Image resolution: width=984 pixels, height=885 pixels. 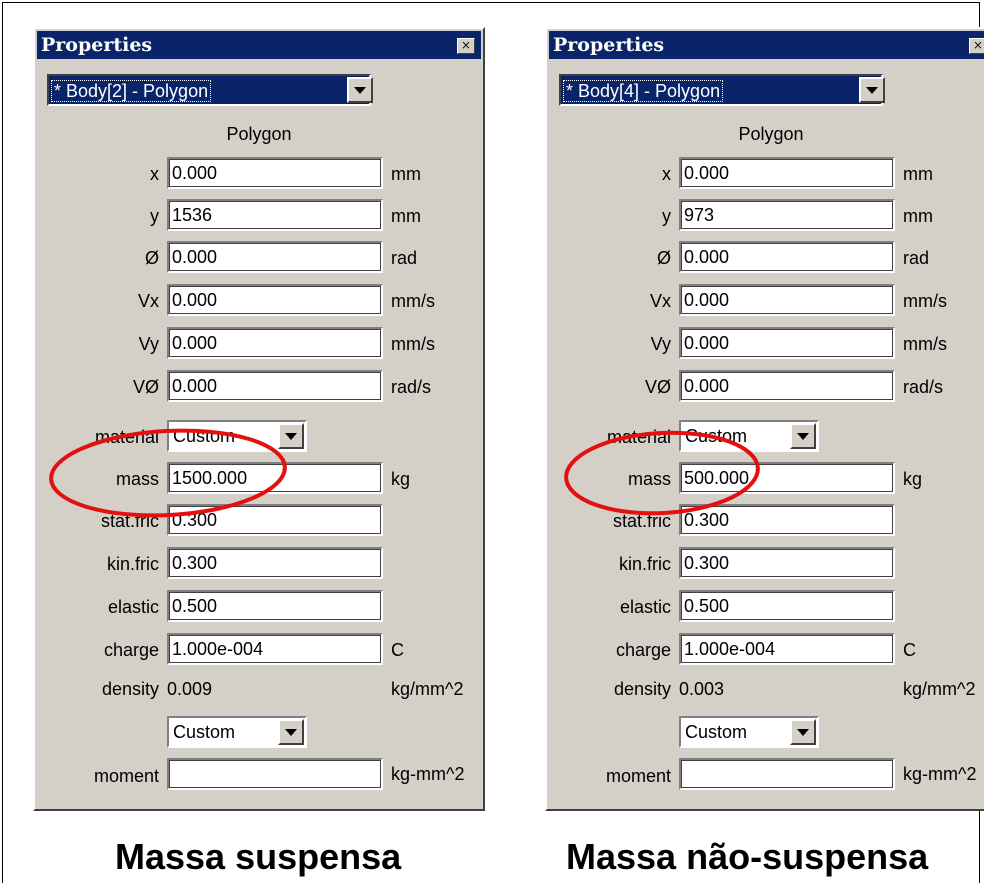 What do you see at coordinates (787, 215) in the screenshot?
I see `y-field: 973` at bounding box center [787, 215].